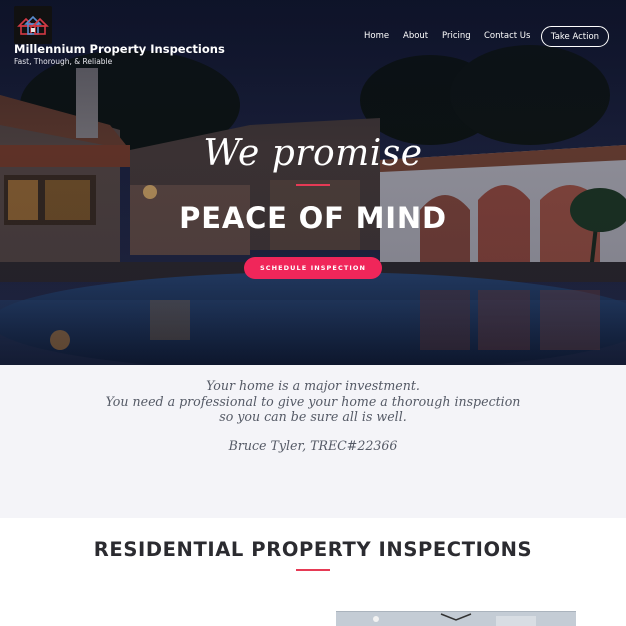  I want to click on section-divider, so click(313, 570).